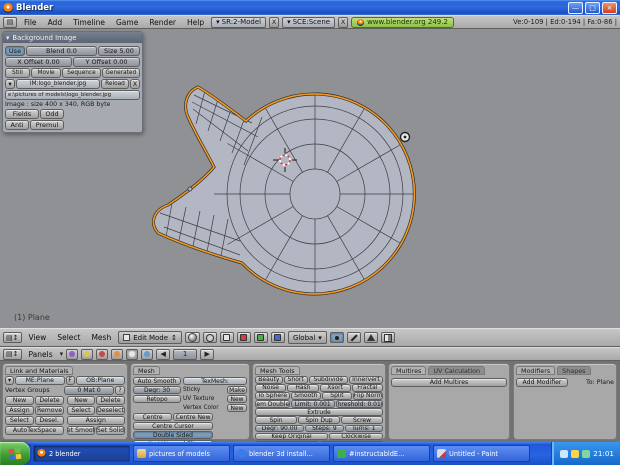 The width and height of the screenshot is (620, 465). Describe the element at coordinates (55, 22) in the screenshot. I see `menu-add: Add` at that location.